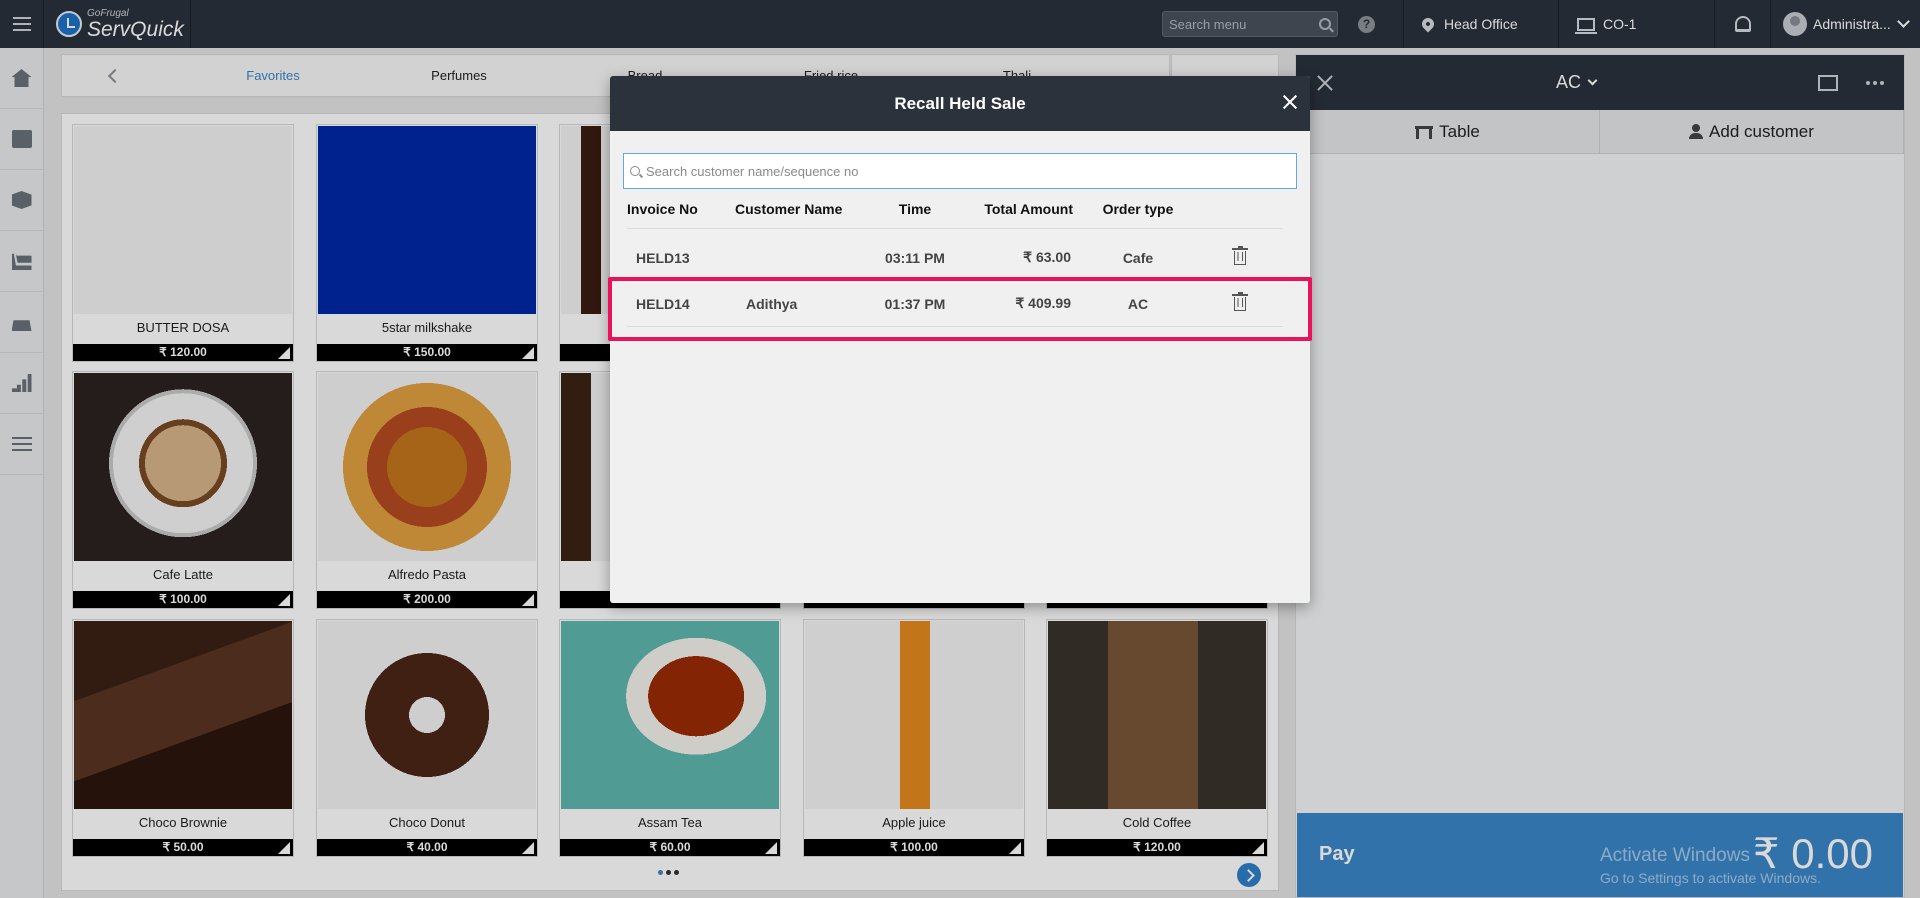 This screenshot has height=898, width=1920. I want to click on column-header: Invoice No, so click(662, 208).